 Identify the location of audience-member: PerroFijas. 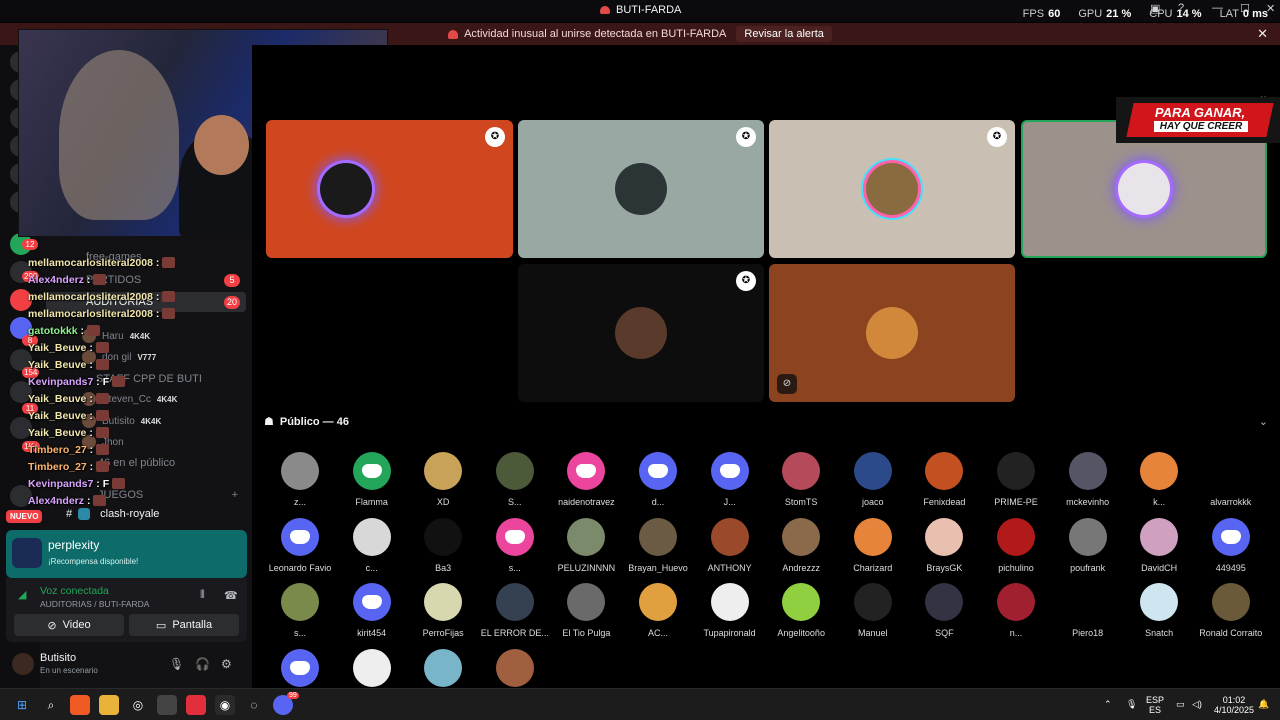
(443, 610).